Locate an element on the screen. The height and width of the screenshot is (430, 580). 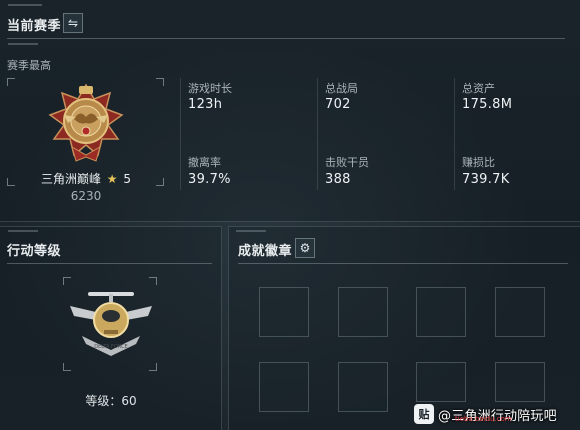
stat-value: 702 is located at coordinates (338, 104).